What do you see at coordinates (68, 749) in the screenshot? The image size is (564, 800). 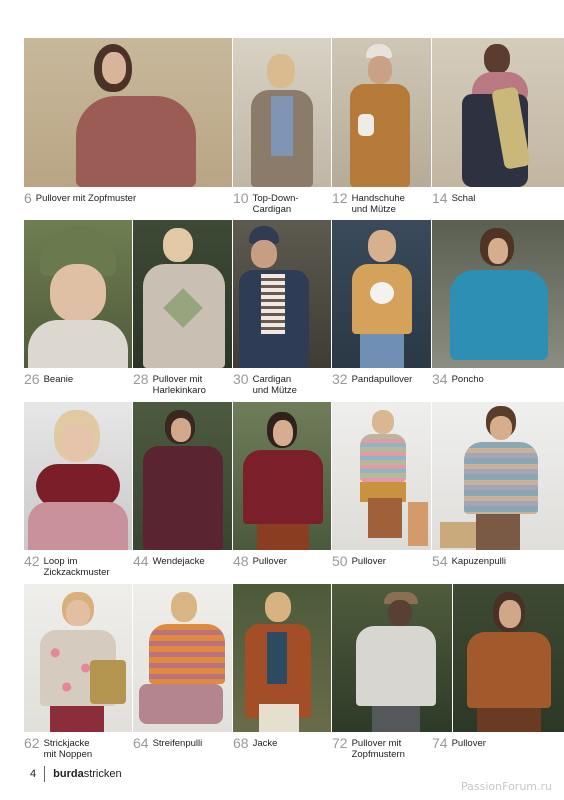 I see `caption-text: Strickjacke mit Noppen` at bounding box center [68, 749].